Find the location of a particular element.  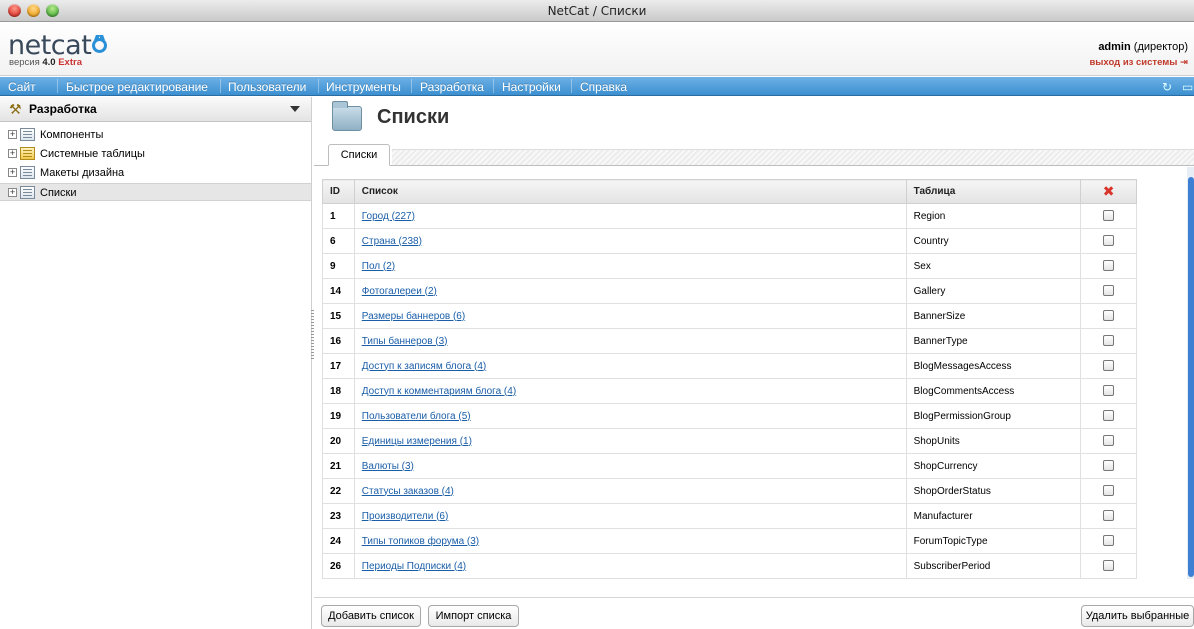

row-id: 9 is located at coordinates (338, 266).